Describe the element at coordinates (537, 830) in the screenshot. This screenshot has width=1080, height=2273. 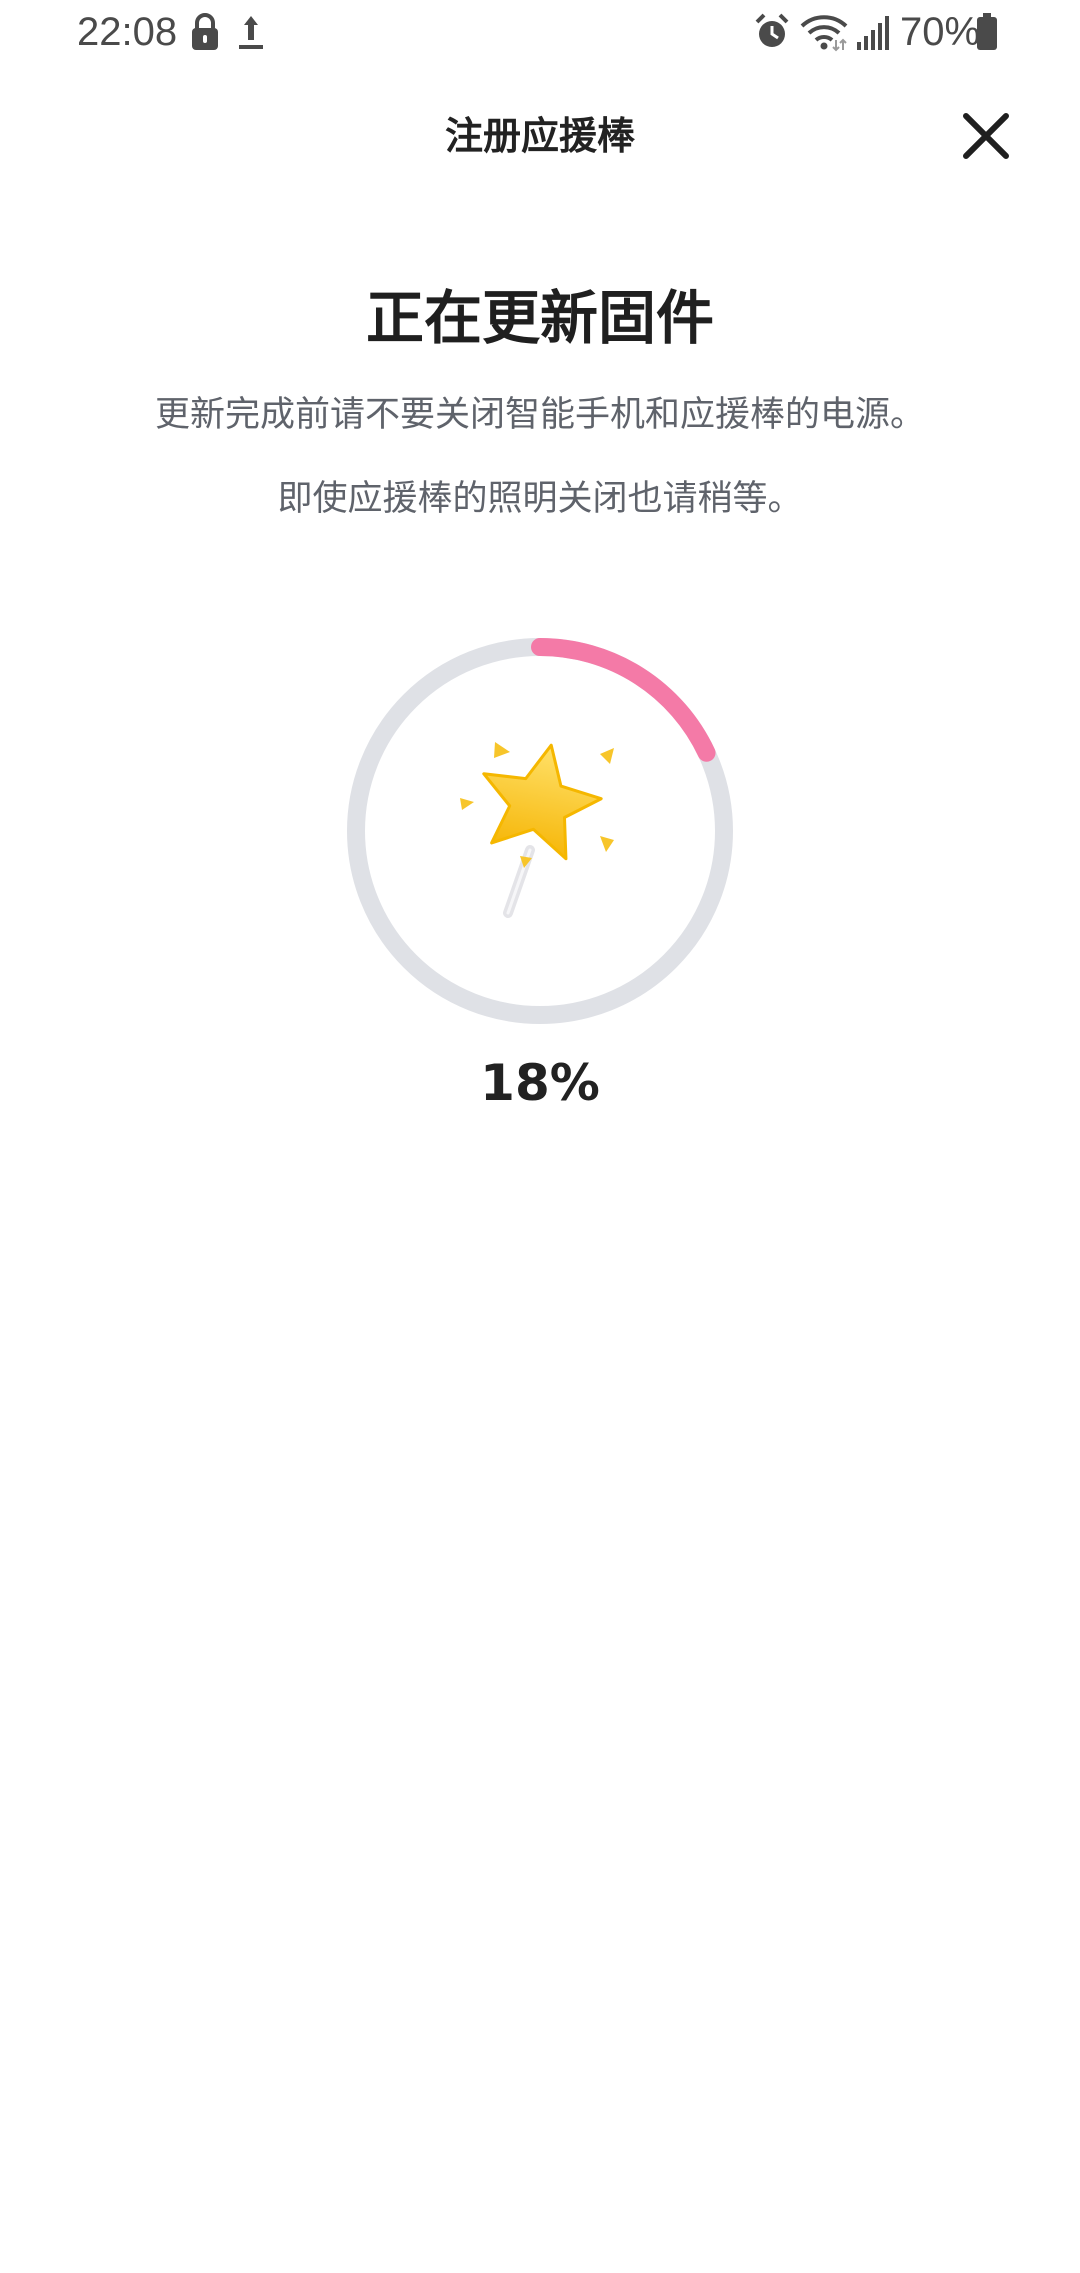
I see `star-wand-icon` at that location.